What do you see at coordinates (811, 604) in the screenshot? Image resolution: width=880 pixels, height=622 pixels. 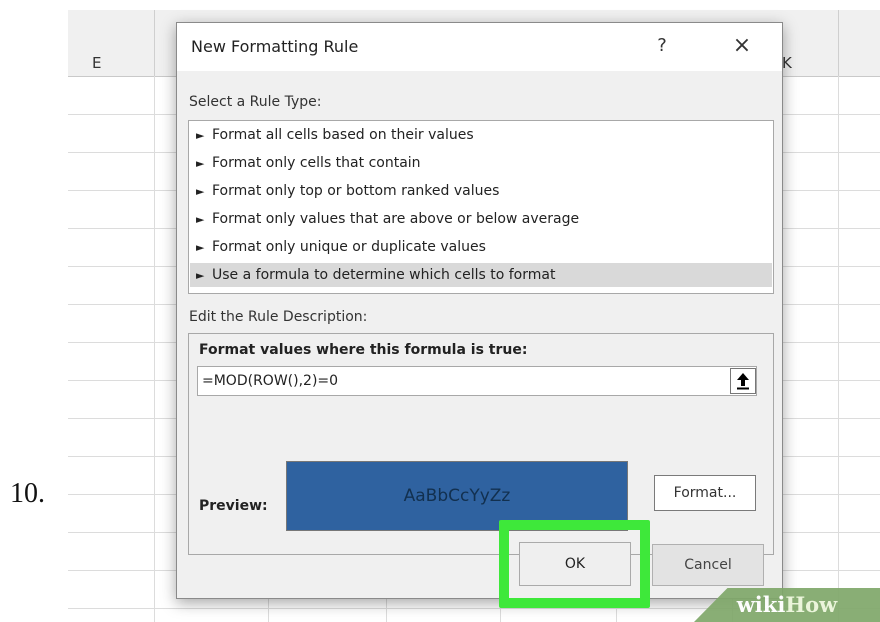 I see `watermark-how: How` at bounding box center [811, 604].